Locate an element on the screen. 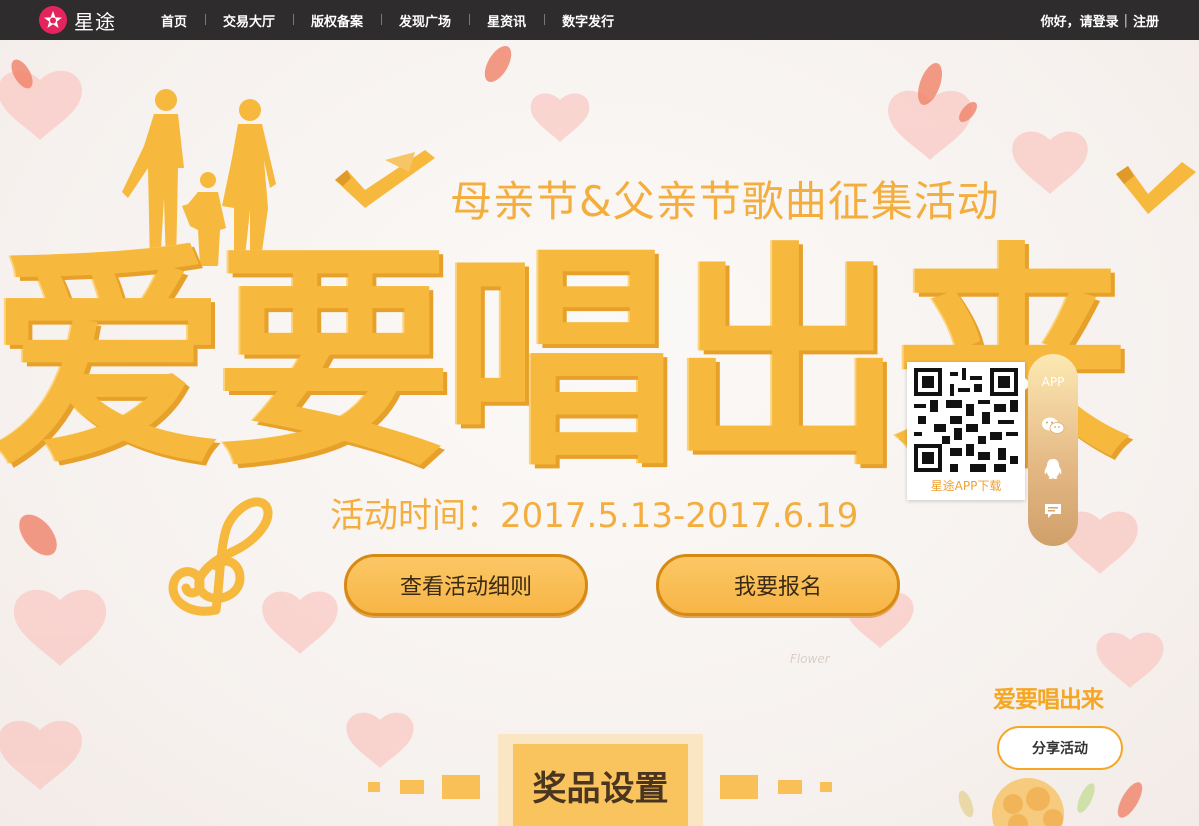 This screenshot has width=1199, height=826. sidebar-wechat-button is located at coordinates (1053, 426).